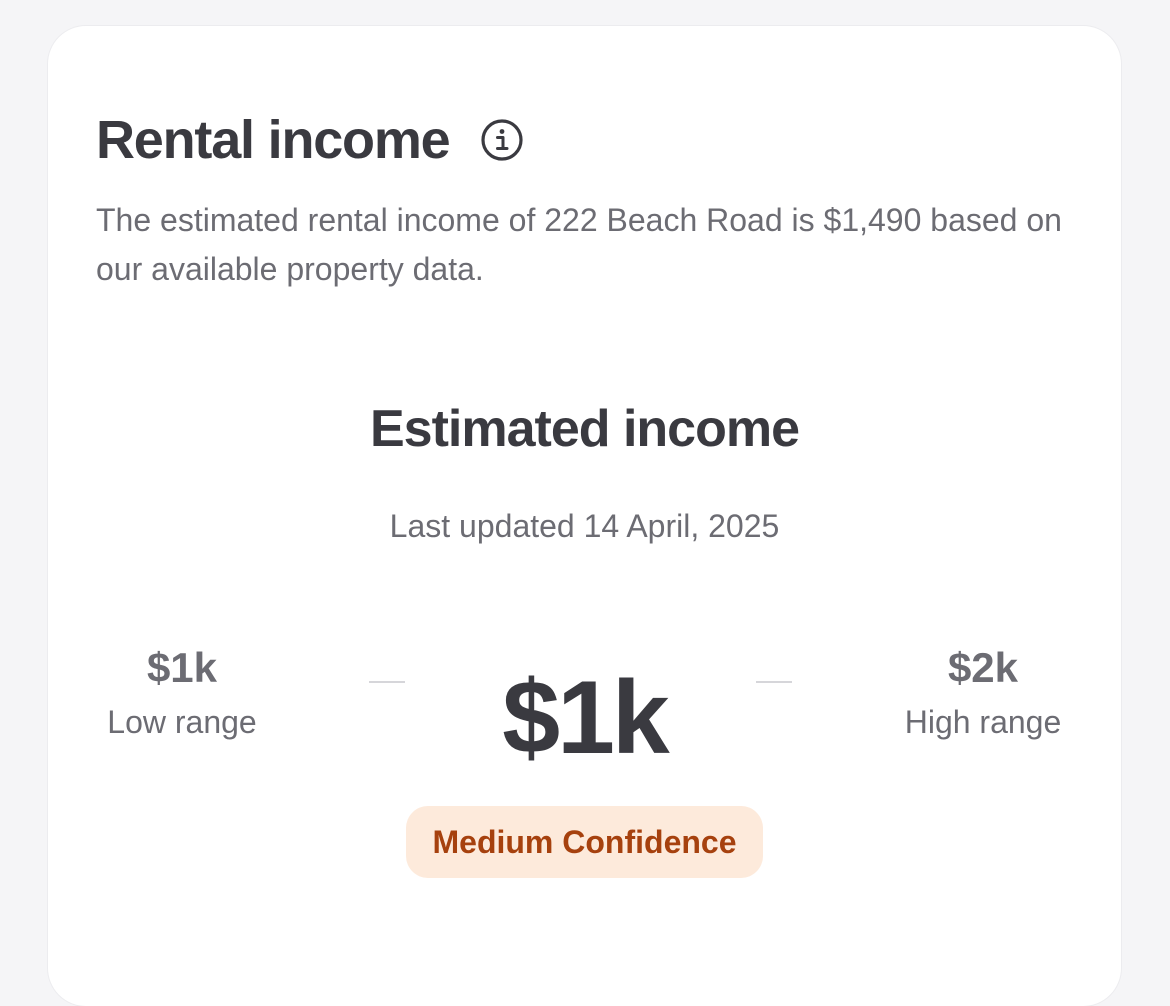 The width and height of the screenshot is (1170, 1006). Describe the element at coordinates (983, 667) in the screenshot. I see `high-range-value: $2k` at that location.